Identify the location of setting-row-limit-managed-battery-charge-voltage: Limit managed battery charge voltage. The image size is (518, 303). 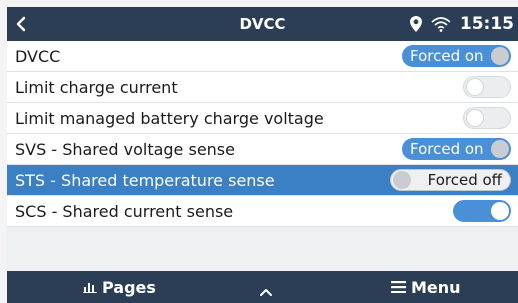
(262, 118).